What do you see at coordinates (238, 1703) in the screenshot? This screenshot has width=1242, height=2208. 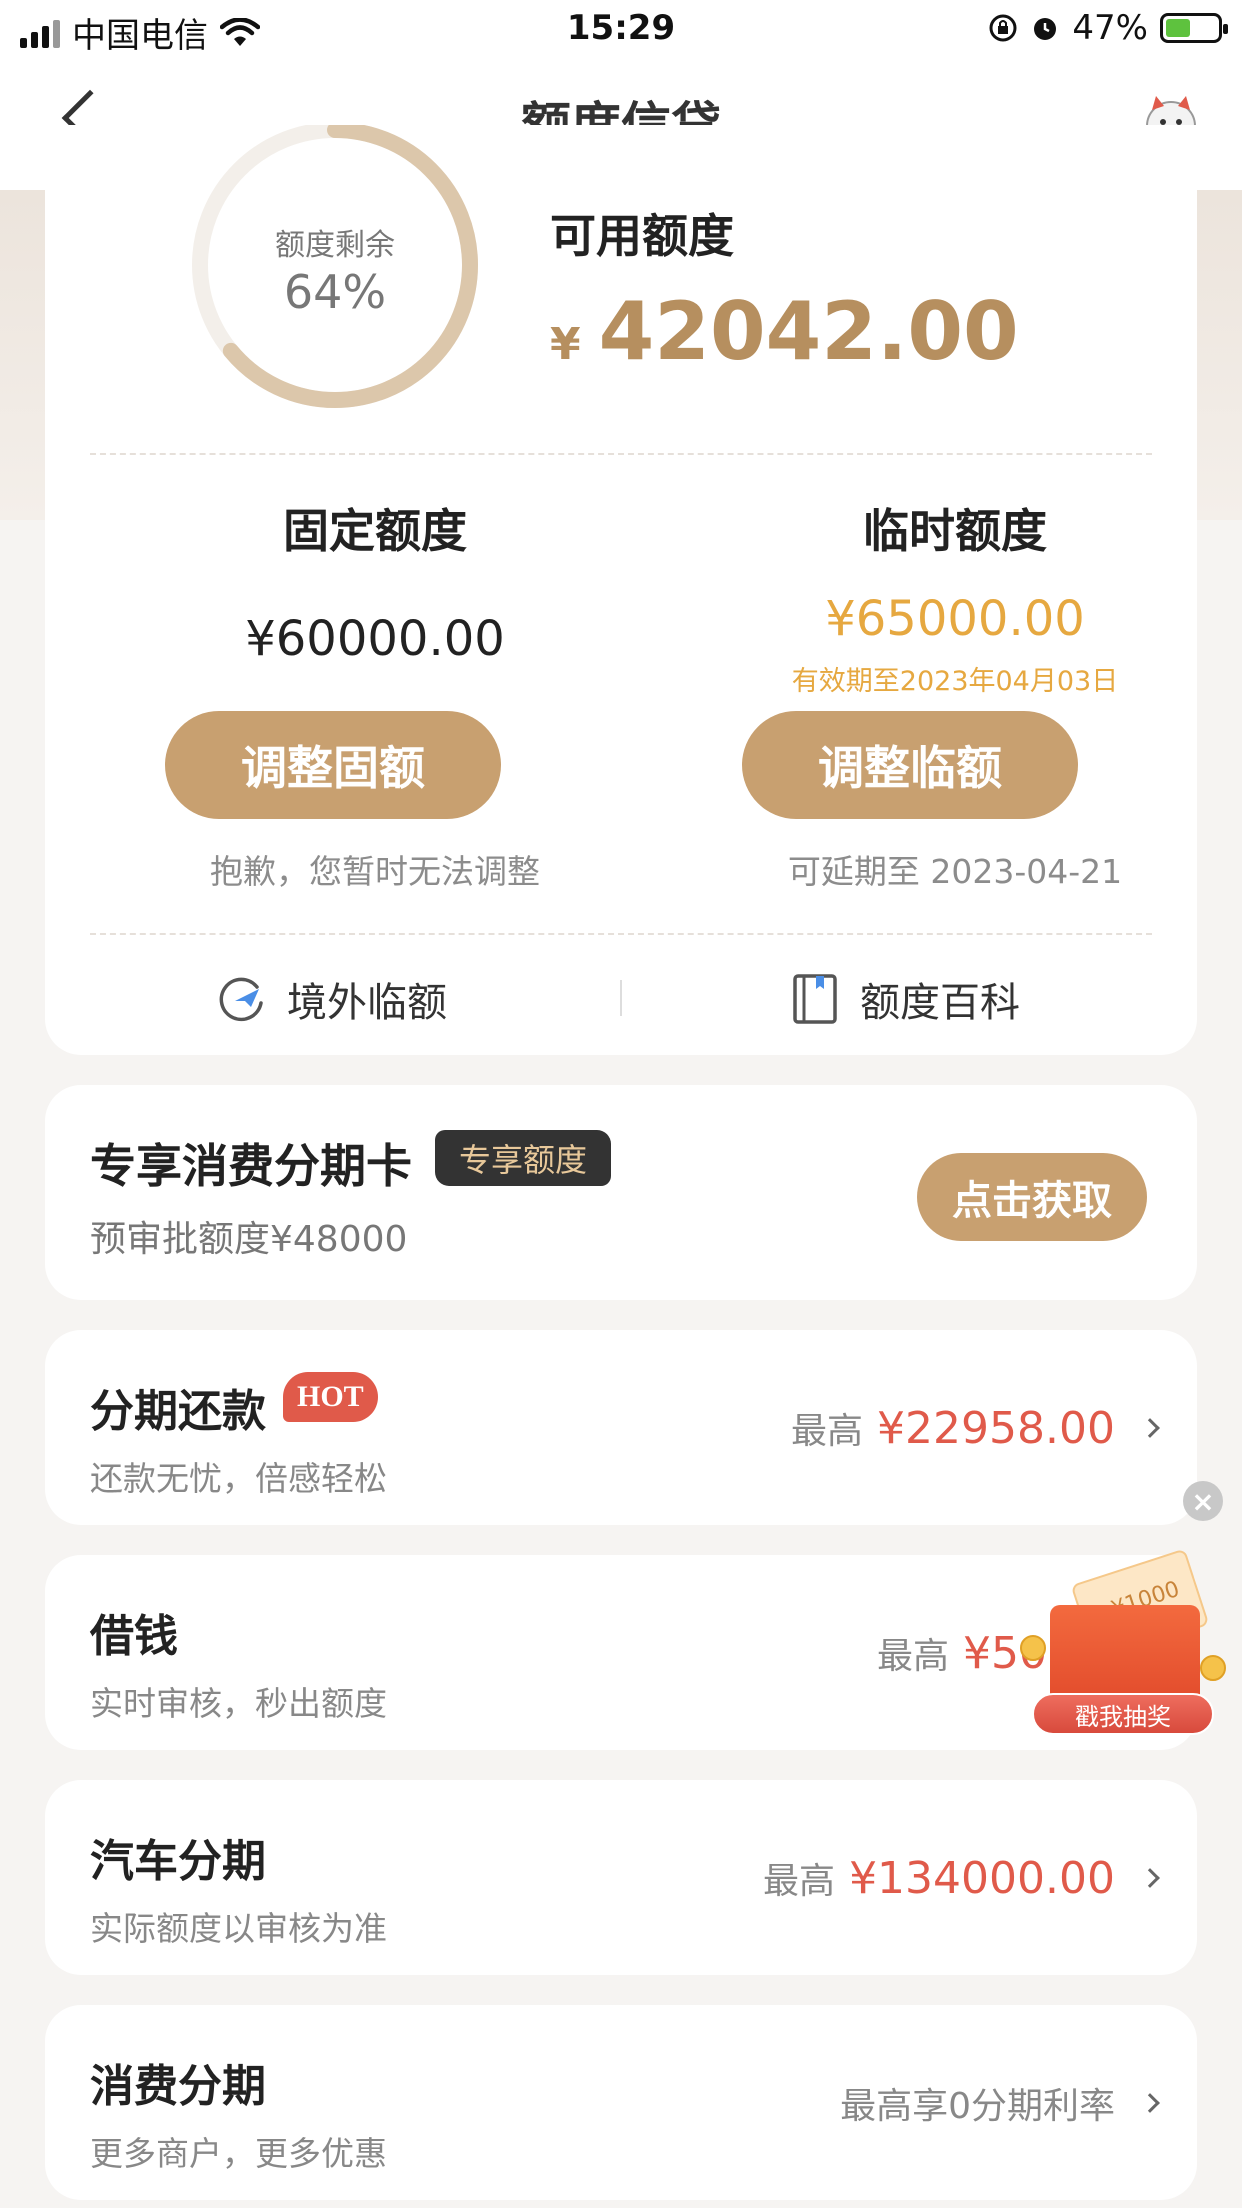 I see `item-subtitle: 实时审核，秒出额度` at bounding box center [238, 1703].